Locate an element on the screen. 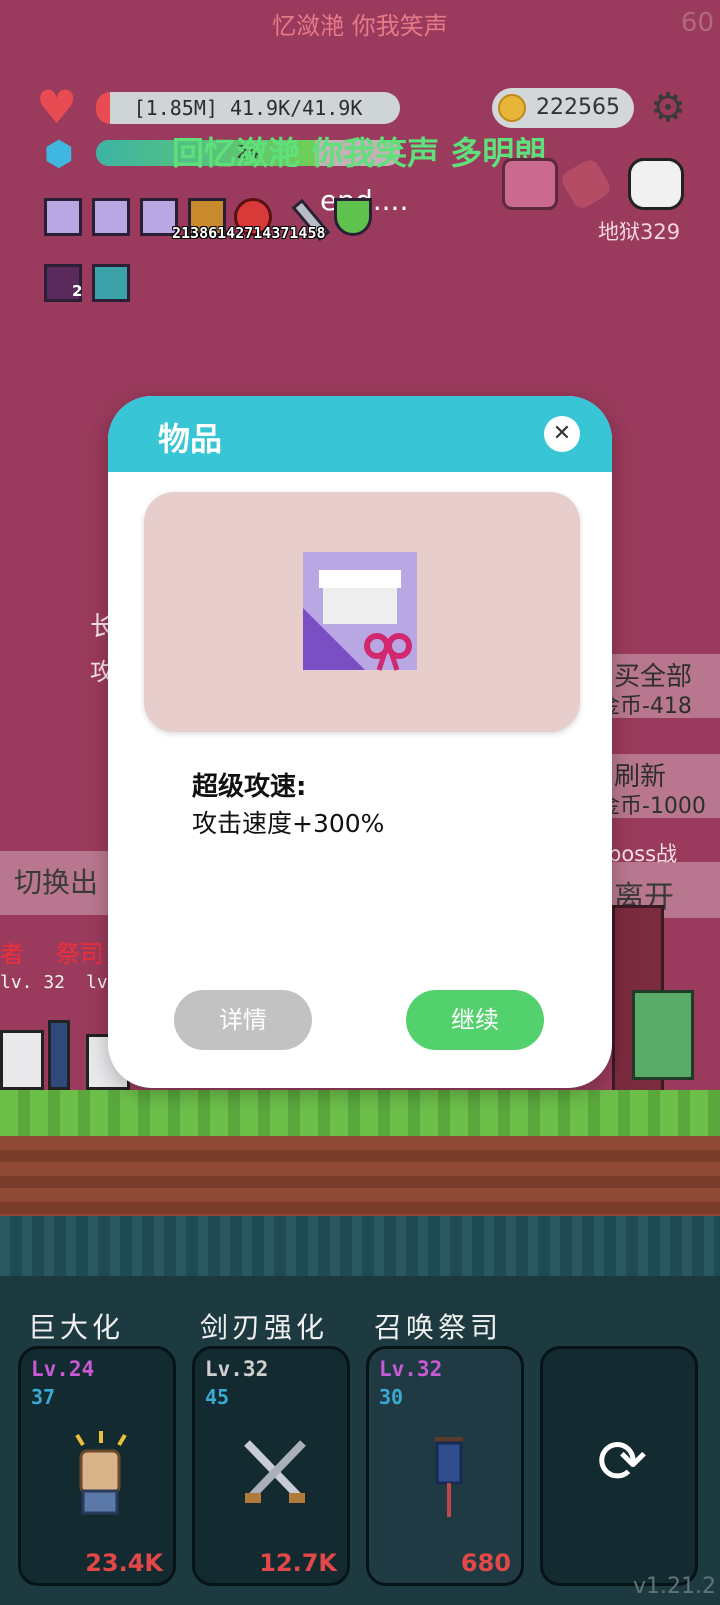  item-description: 攻击速度+300% is located at coordinates (288, 823).